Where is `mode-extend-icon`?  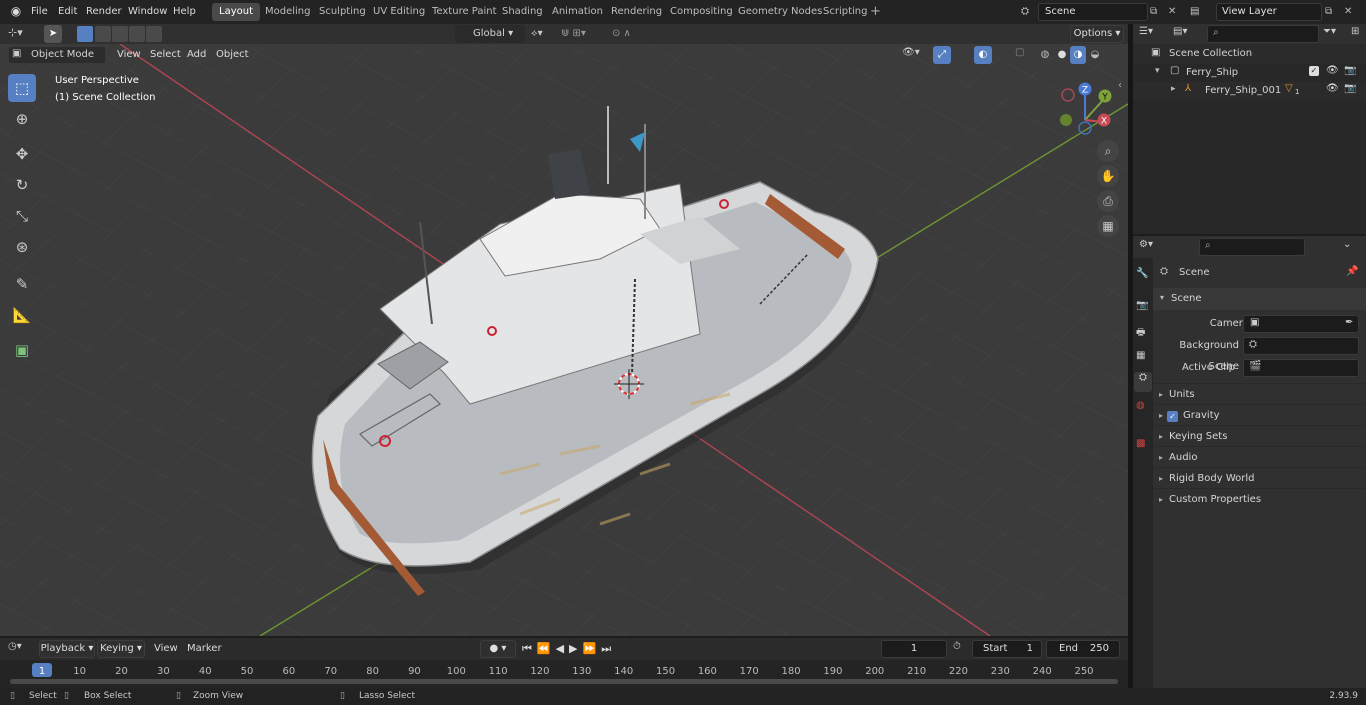
mode-extend-icon is located at coordinates (103, 34).